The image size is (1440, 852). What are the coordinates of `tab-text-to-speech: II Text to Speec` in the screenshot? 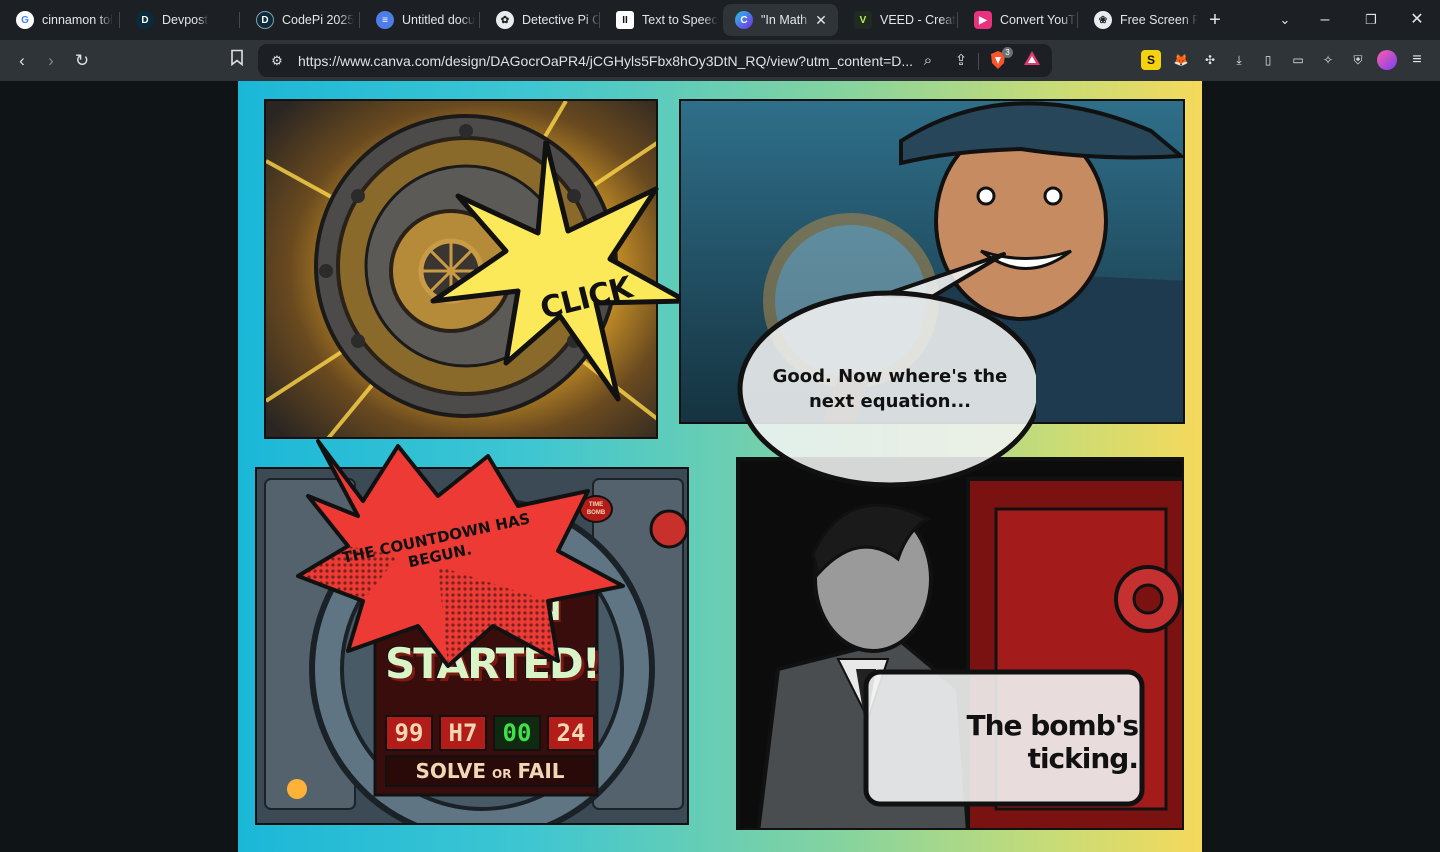 It's located at (662, 20).